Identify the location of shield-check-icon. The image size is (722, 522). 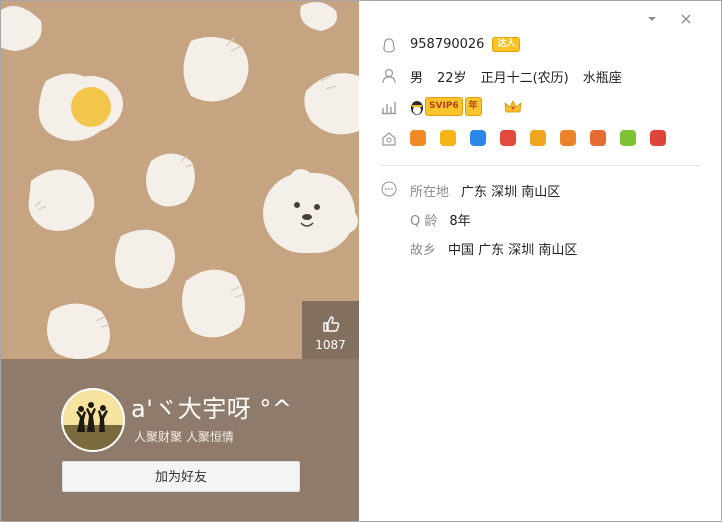
(478, 138).